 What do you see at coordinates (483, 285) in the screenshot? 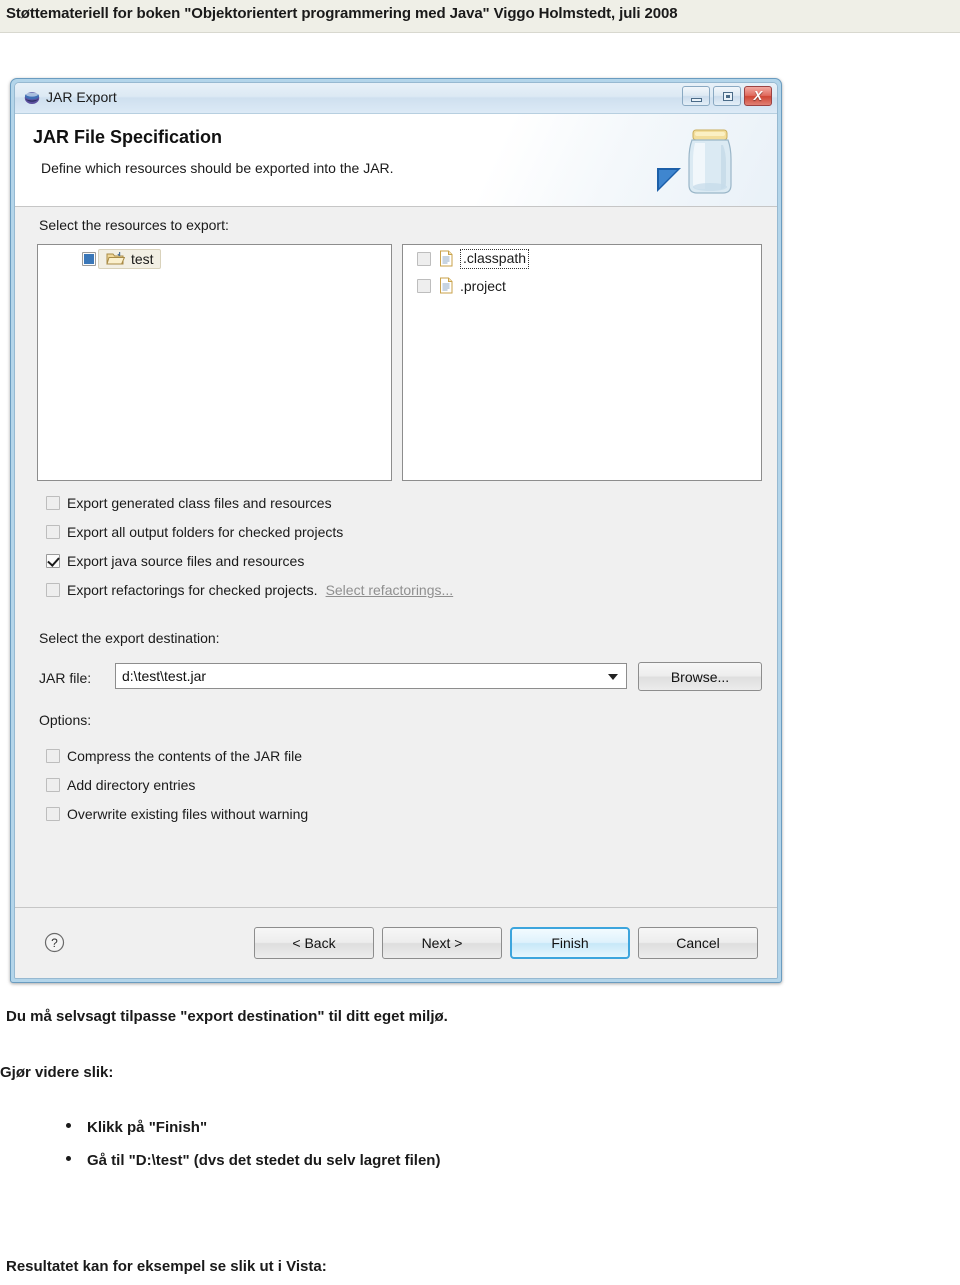
I see `tree-item-project-label: .project` at bounding box center [483, 285].